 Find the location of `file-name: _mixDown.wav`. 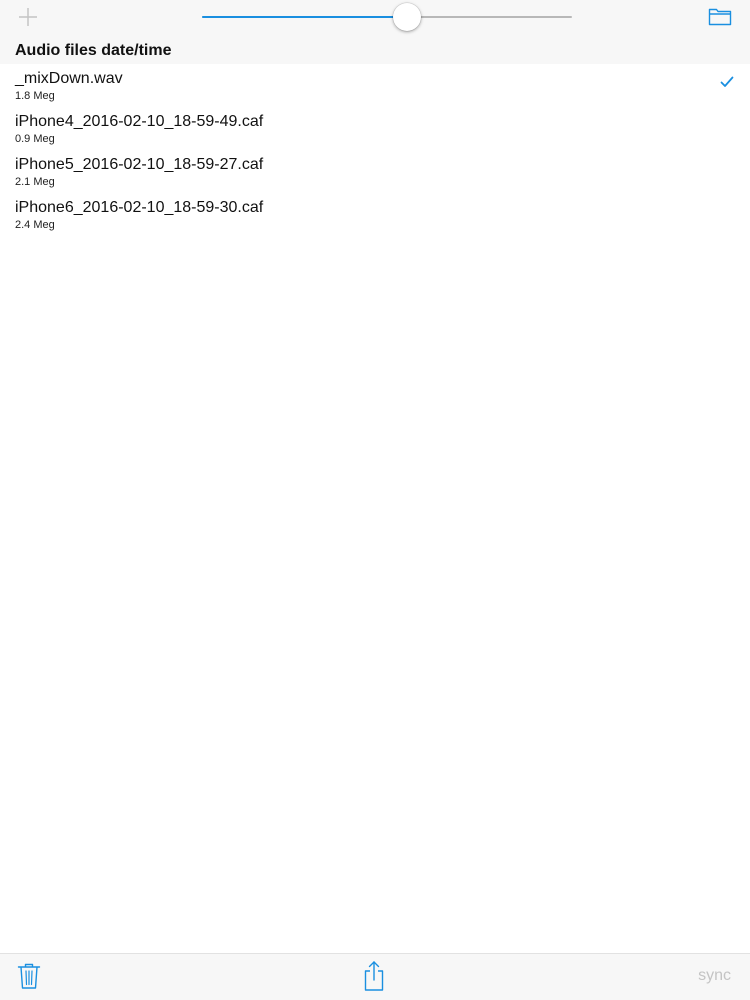

file-name: _mixDown.wav is located at coordinates (69, 78).